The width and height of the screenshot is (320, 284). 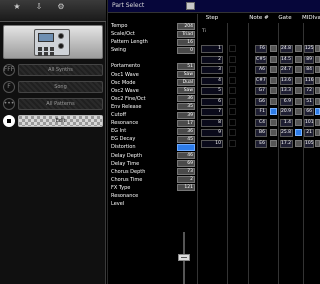 I want to click on step-number-field: 3, so click(x=212, y=70).